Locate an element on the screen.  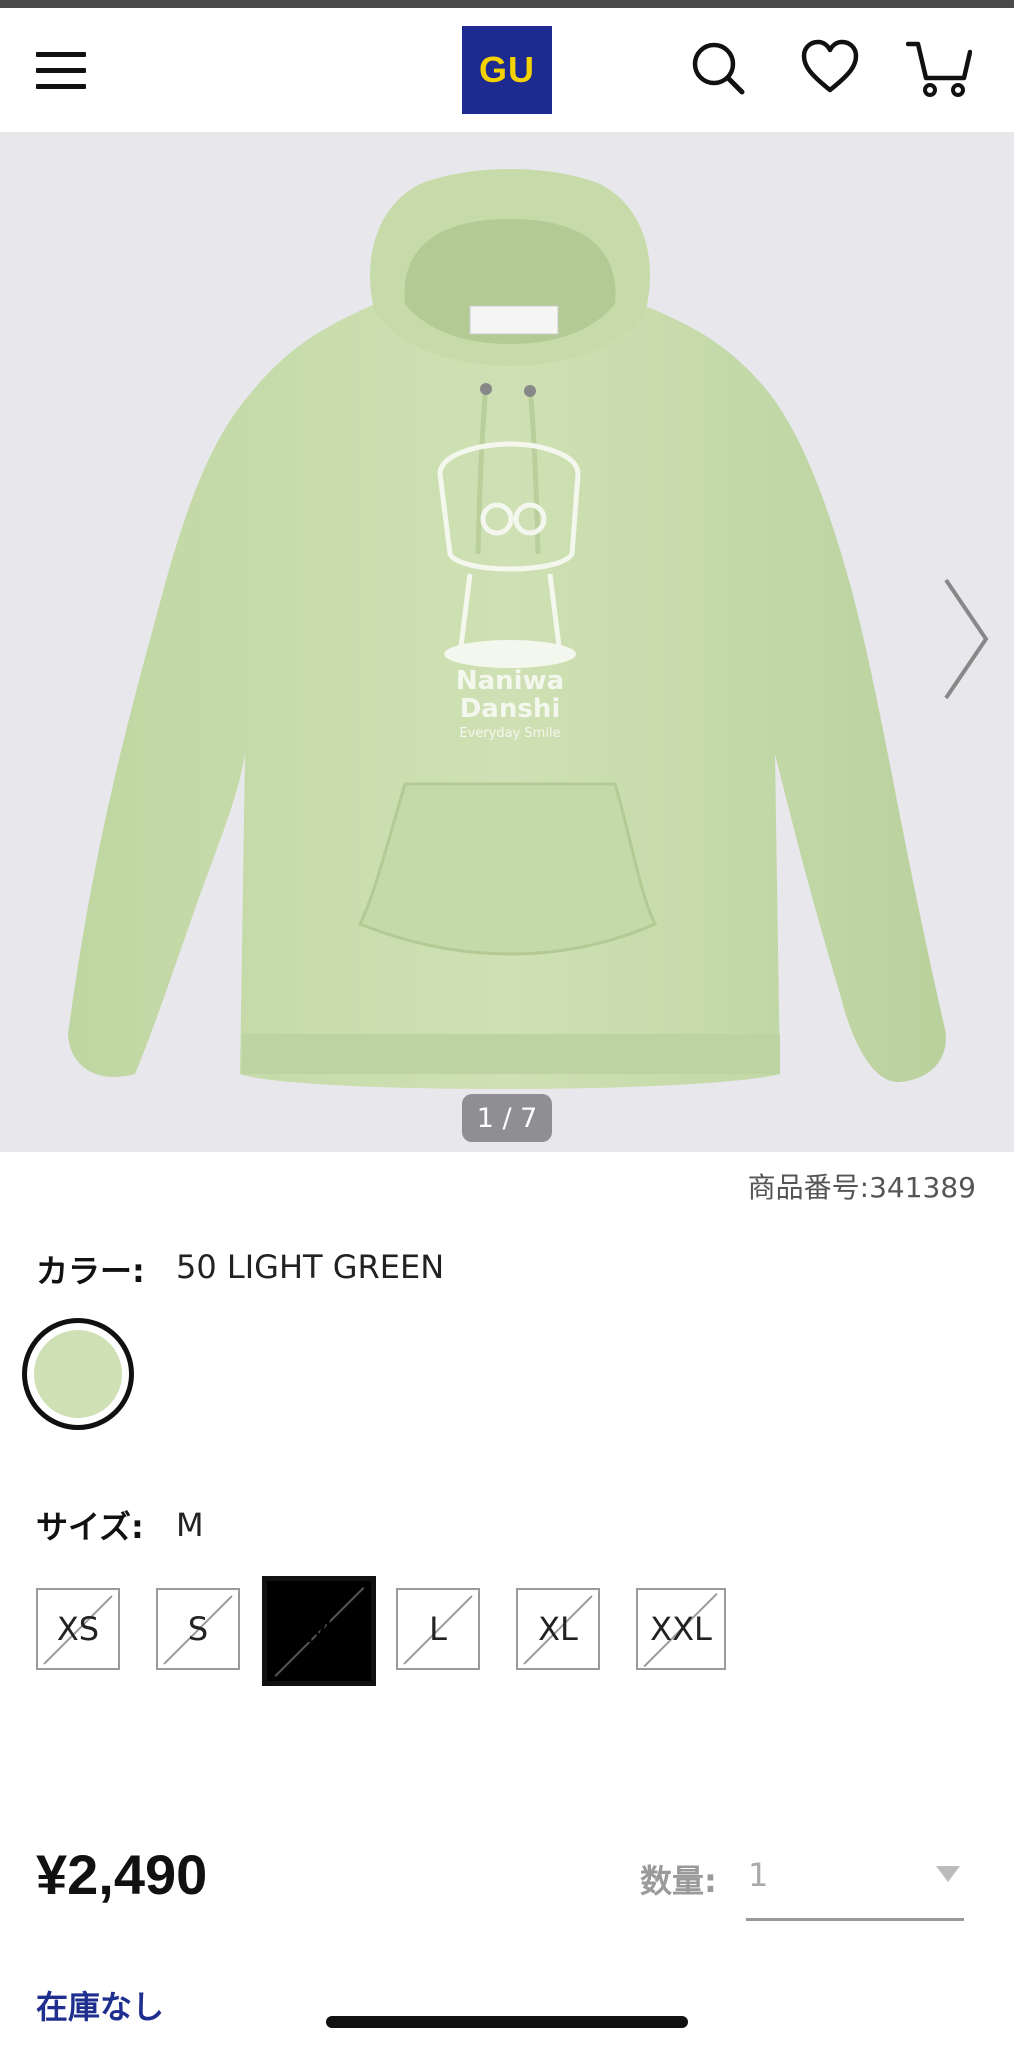
size-option-label: XXL is located at coordinates (681, 1629).